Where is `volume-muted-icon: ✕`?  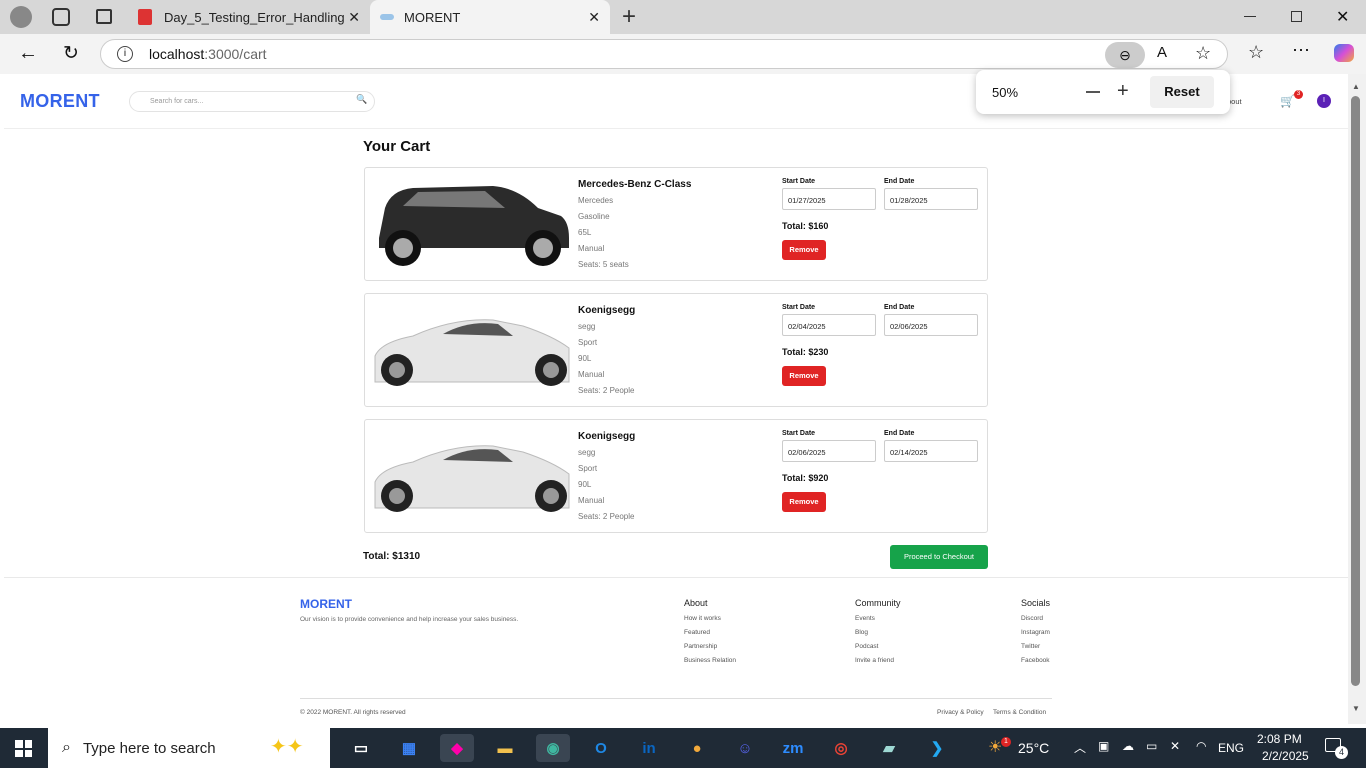 volume-muted-icon: ✕ is located at coordinates (1175, 746).